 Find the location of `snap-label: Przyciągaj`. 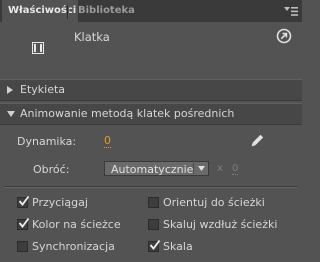

snap-label: Przyciągaj is located at coordinates (60, 202).